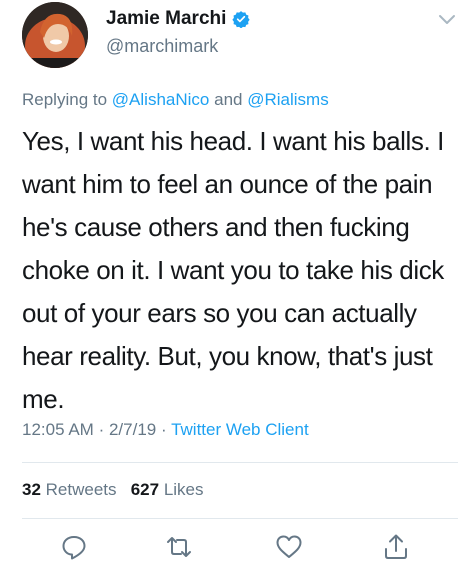 This screenshot has width=474, height=572. I want to click on reply-button, so click(74, 547).